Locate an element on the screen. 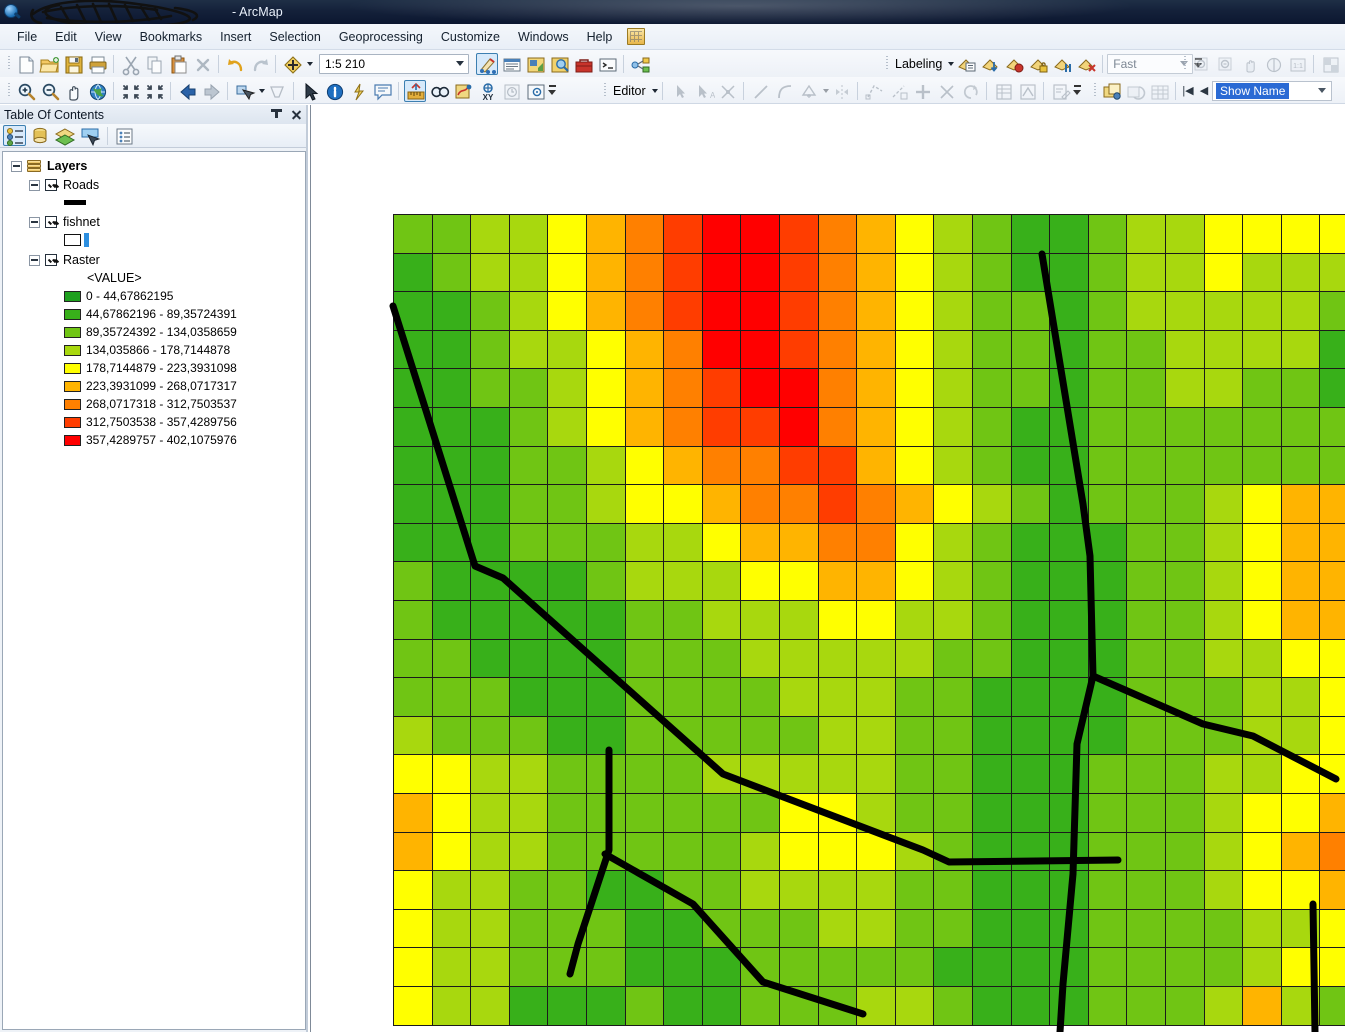 This screenshot has height=1032, width=1345. measure-icon is located at coordinates (415, 90).